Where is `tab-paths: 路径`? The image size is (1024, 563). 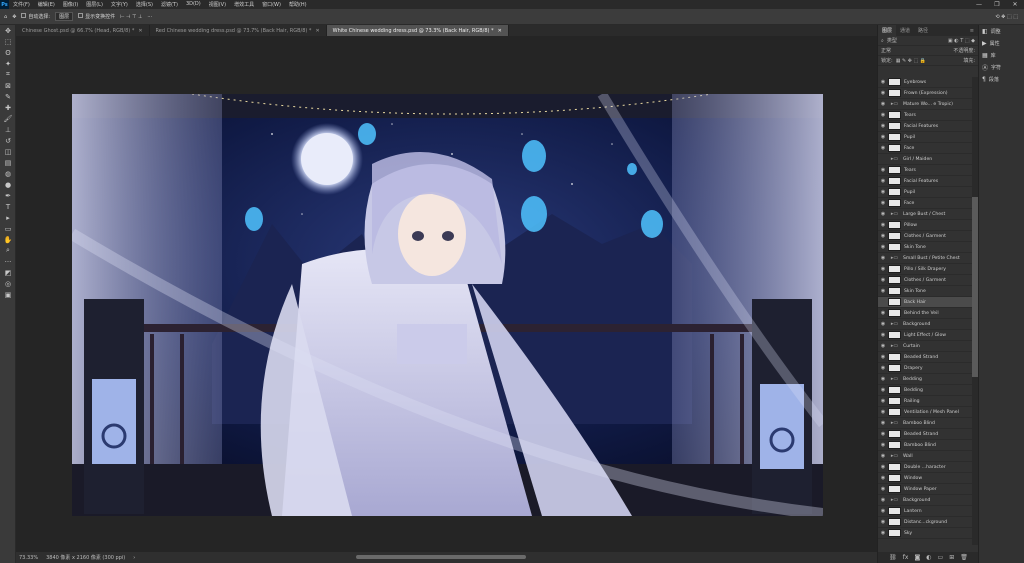 tab-paths: 路径 is located at coordinates (923, 30).